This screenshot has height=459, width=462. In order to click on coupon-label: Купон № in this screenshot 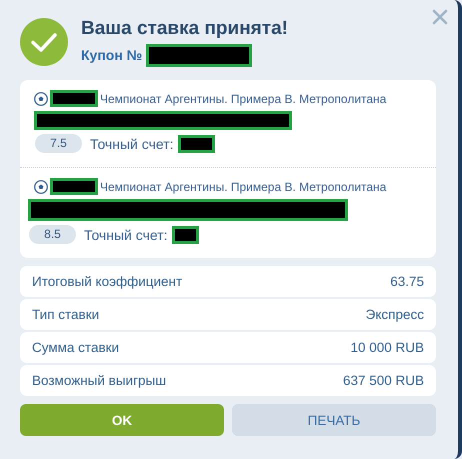, I will do `click(111, 55)`.